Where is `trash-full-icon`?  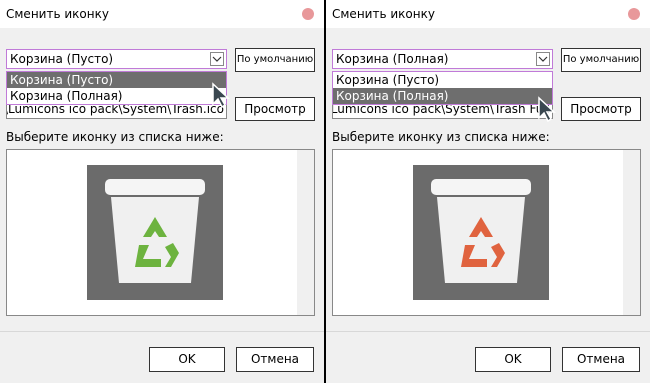 trash-full-icon is located at coordinates (481, 231).